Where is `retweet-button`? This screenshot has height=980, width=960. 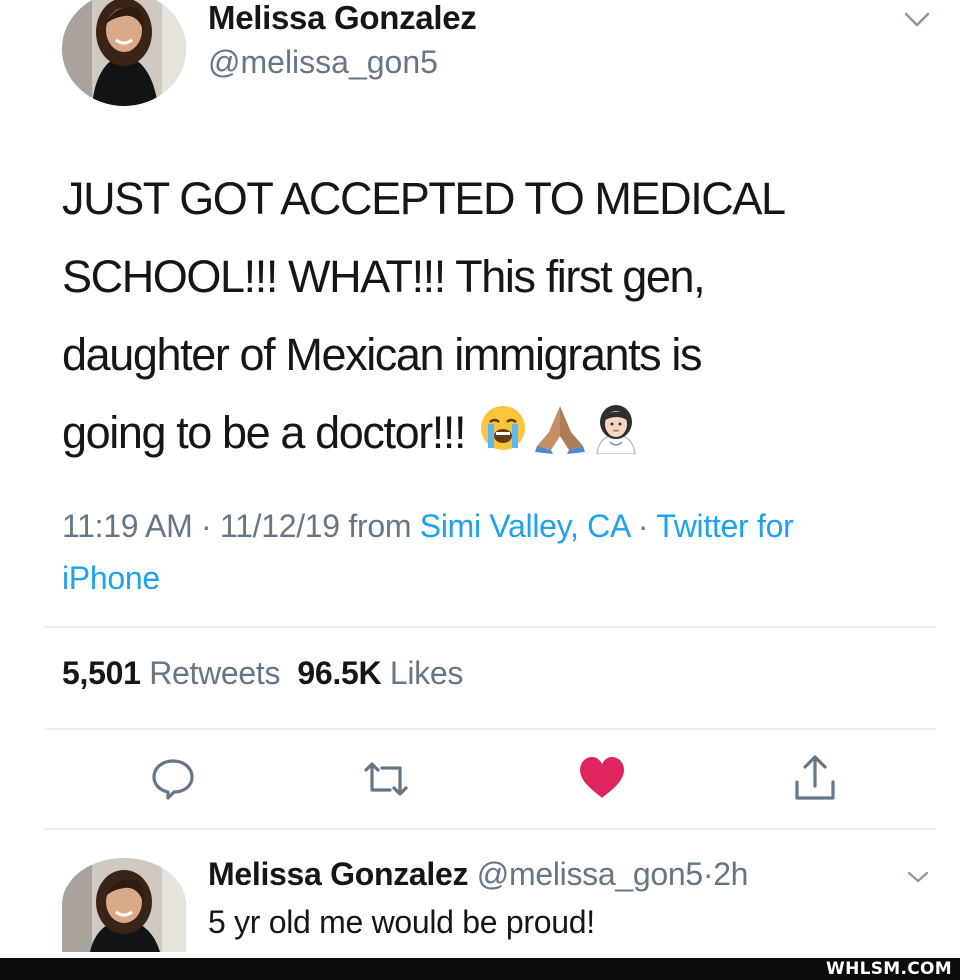 retweet-button is located at coordinates (383, 779).